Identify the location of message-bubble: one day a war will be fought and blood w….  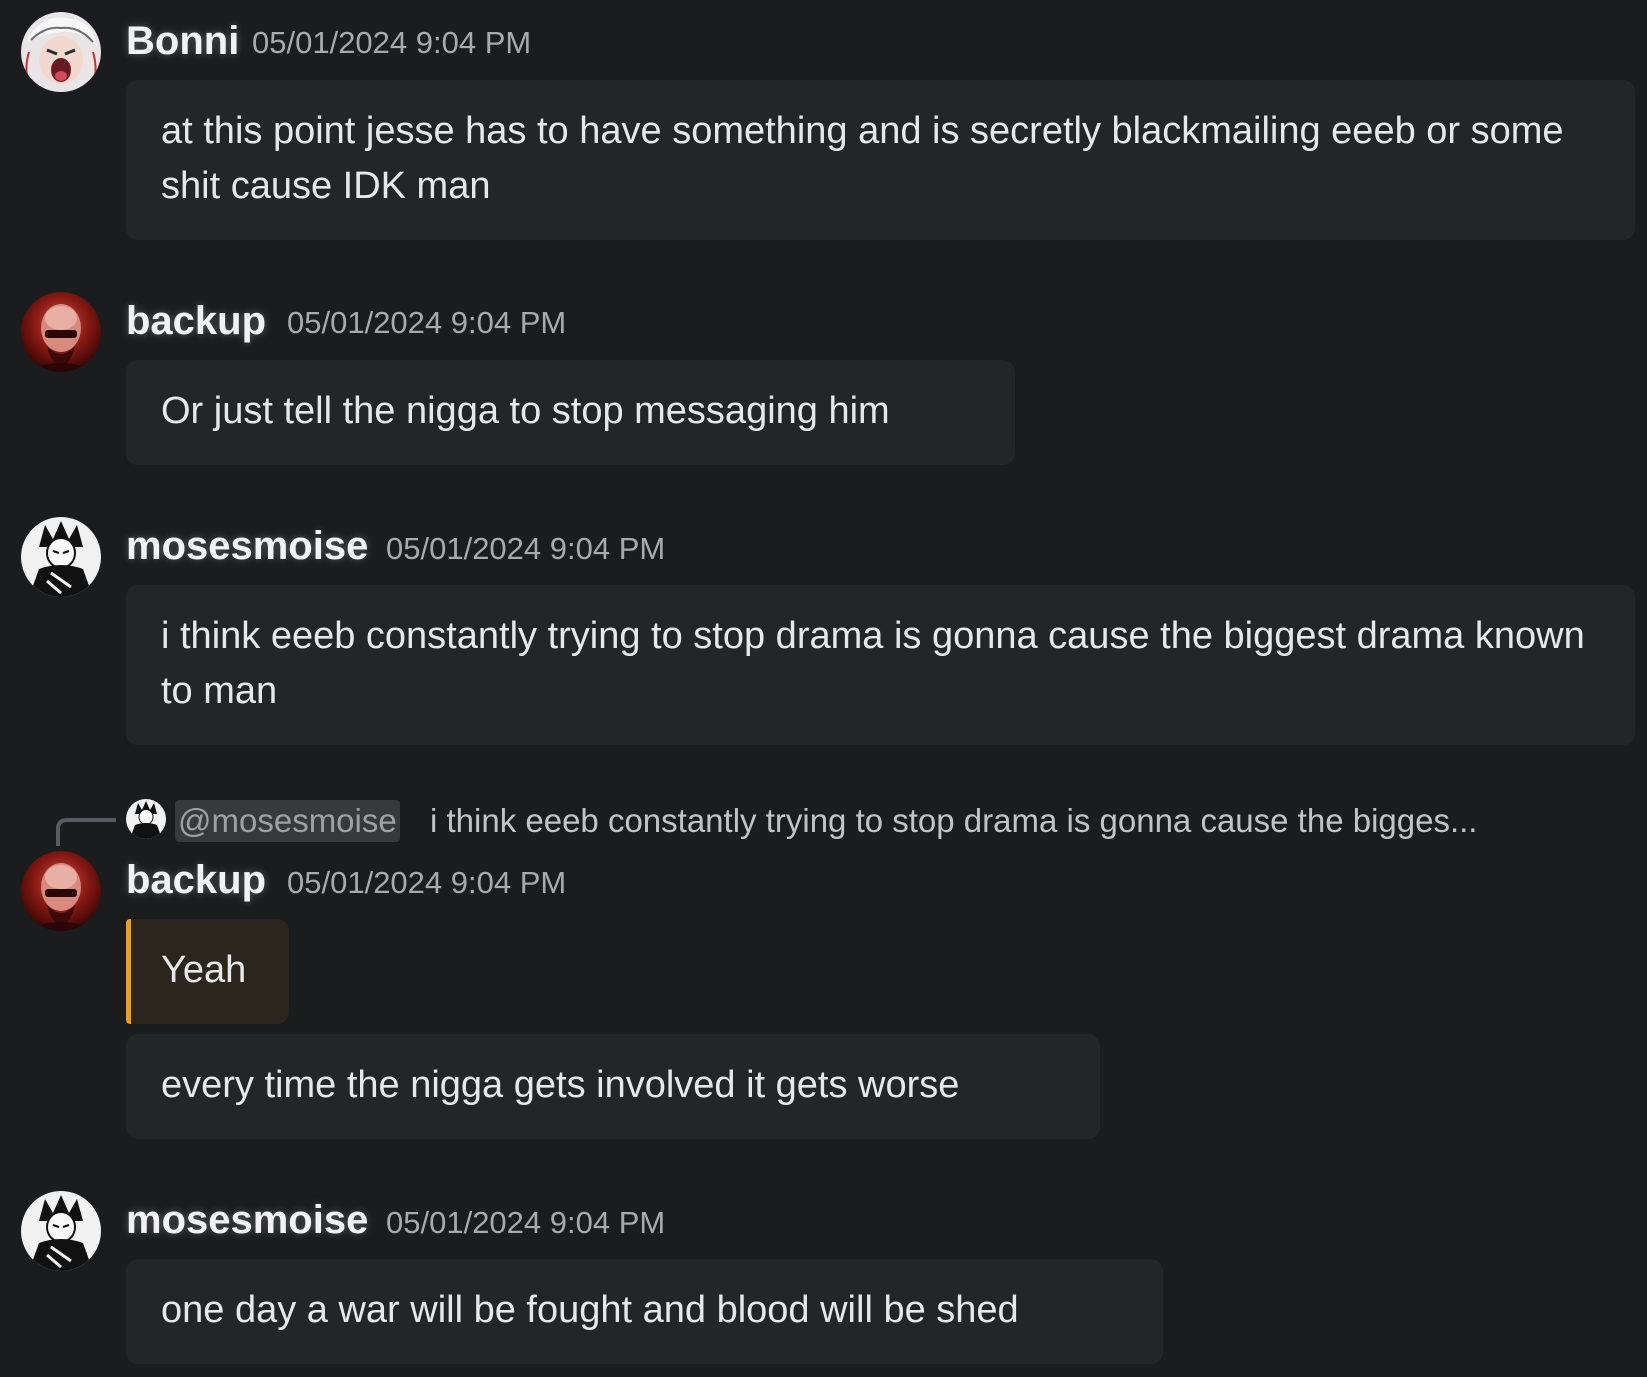
(644, 1311).